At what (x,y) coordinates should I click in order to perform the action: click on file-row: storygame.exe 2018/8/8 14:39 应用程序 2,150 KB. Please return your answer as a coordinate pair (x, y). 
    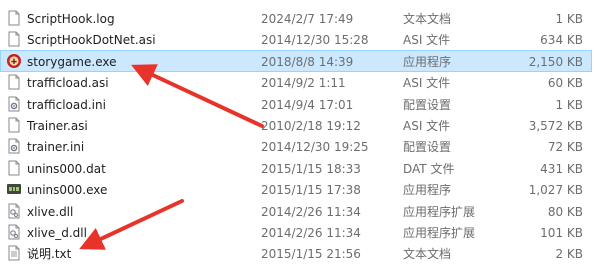
    Looking at the image, I should click on (296, 60).